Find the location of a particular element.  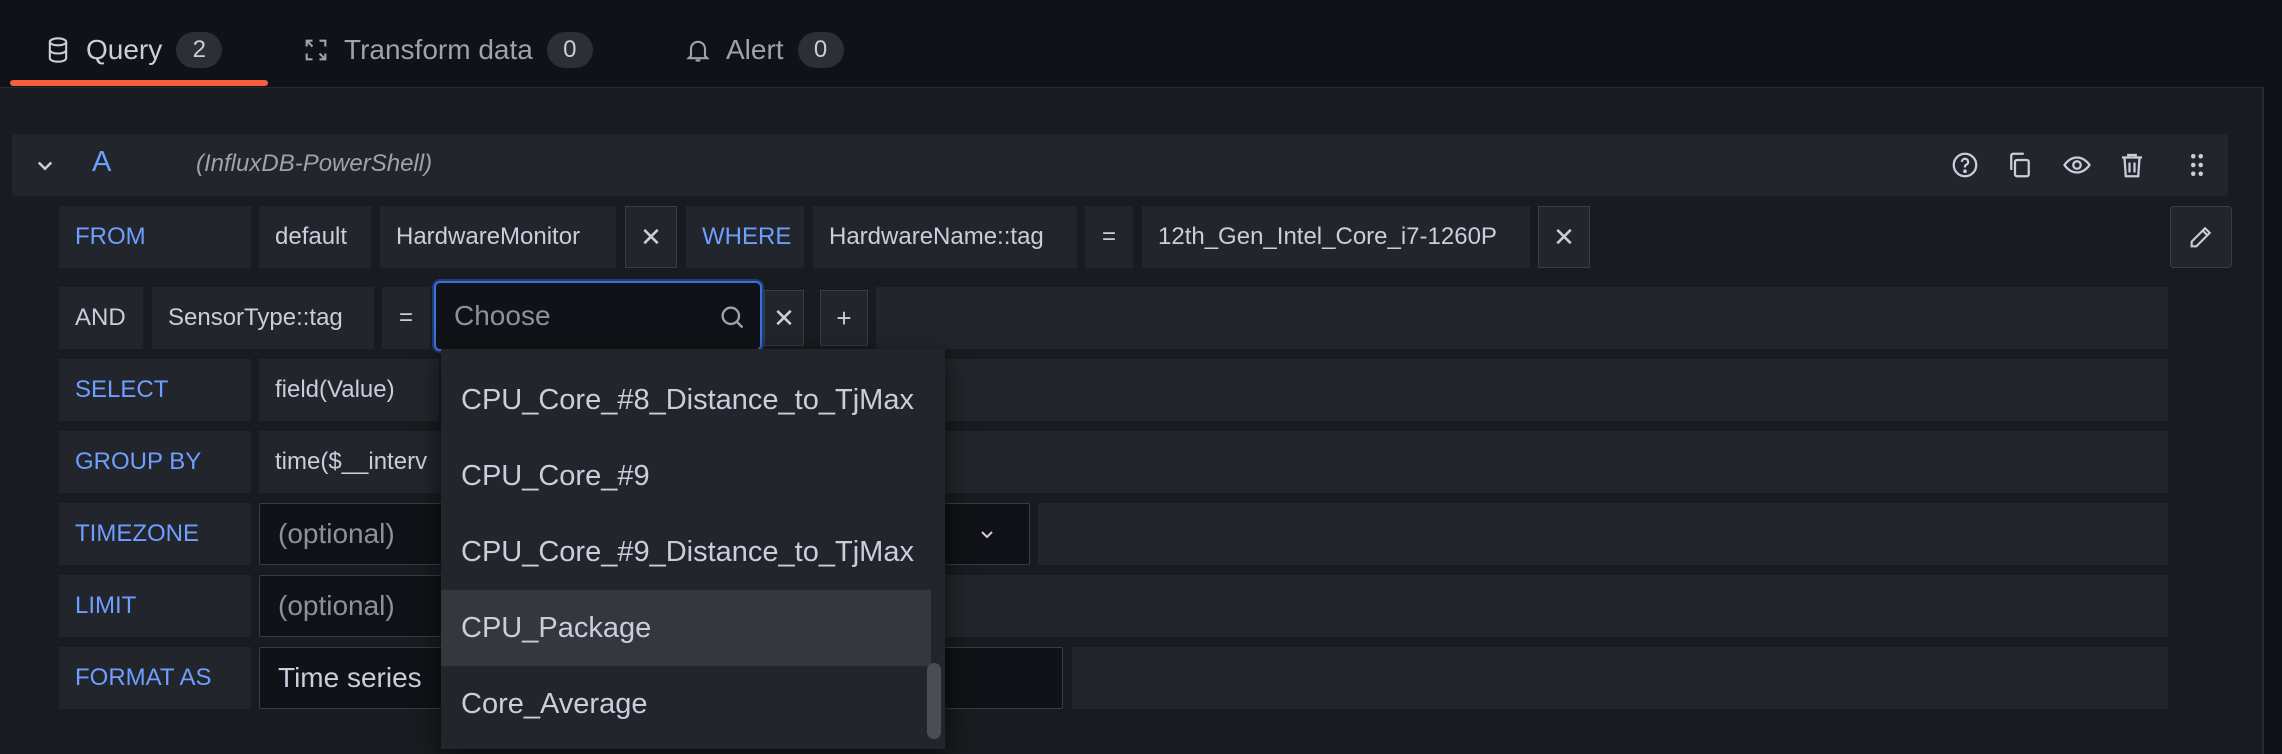

limit-keyword: LIMIT is located at coordinates (155, 606).